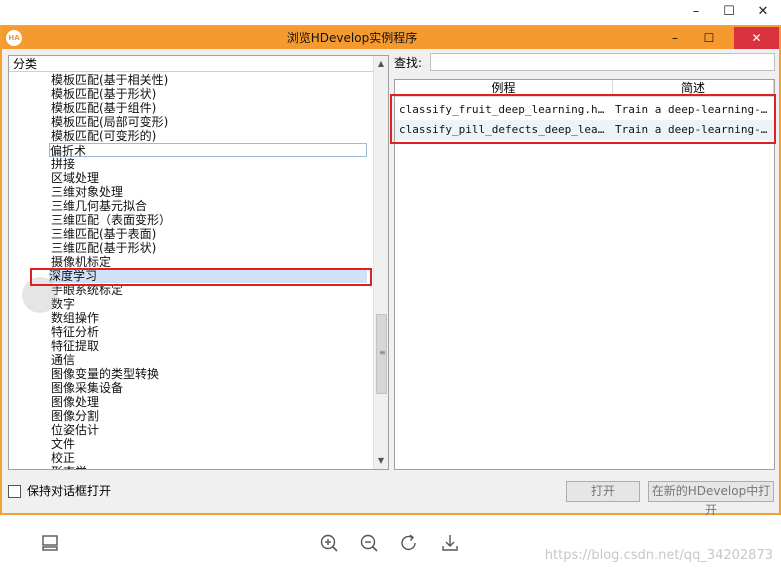 The height and width of the screenshot is (576, 781). Describe the element at coordinates (75, 318) in the screenshot. I see `tree-item: 数组操作` at that location.